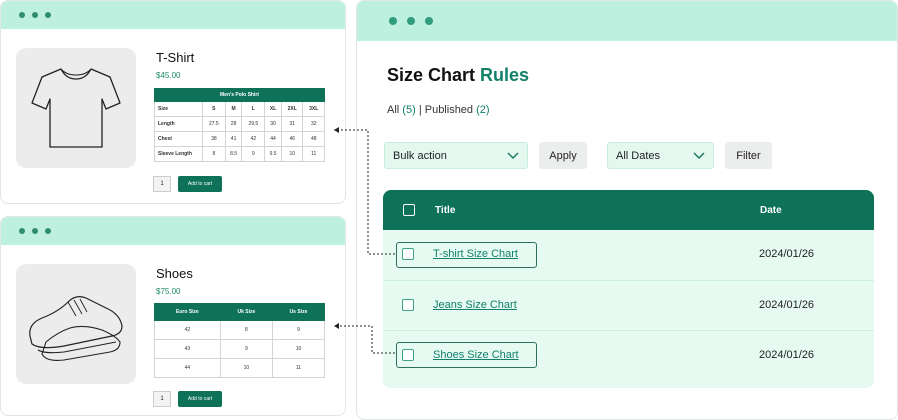  I want to click on table-cell: 30, so click(273, 124).